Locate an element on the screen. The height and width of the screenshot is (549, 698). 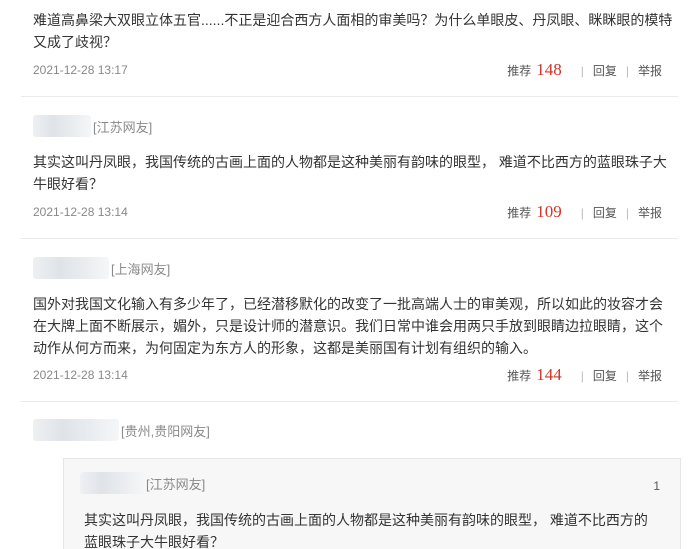
comment-user-row: [贵州,贵阳网友] is located at coordinates (121, 430).